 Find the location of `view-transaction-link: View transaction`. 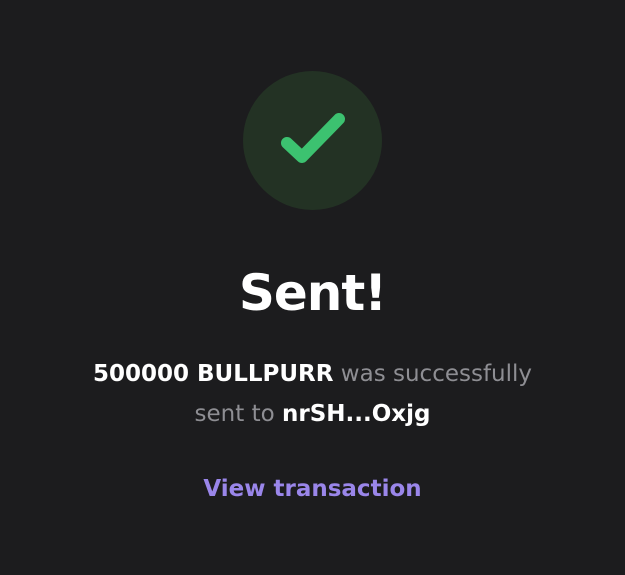

view-transaction-link: View transaction is located at coordinates (312, 489).